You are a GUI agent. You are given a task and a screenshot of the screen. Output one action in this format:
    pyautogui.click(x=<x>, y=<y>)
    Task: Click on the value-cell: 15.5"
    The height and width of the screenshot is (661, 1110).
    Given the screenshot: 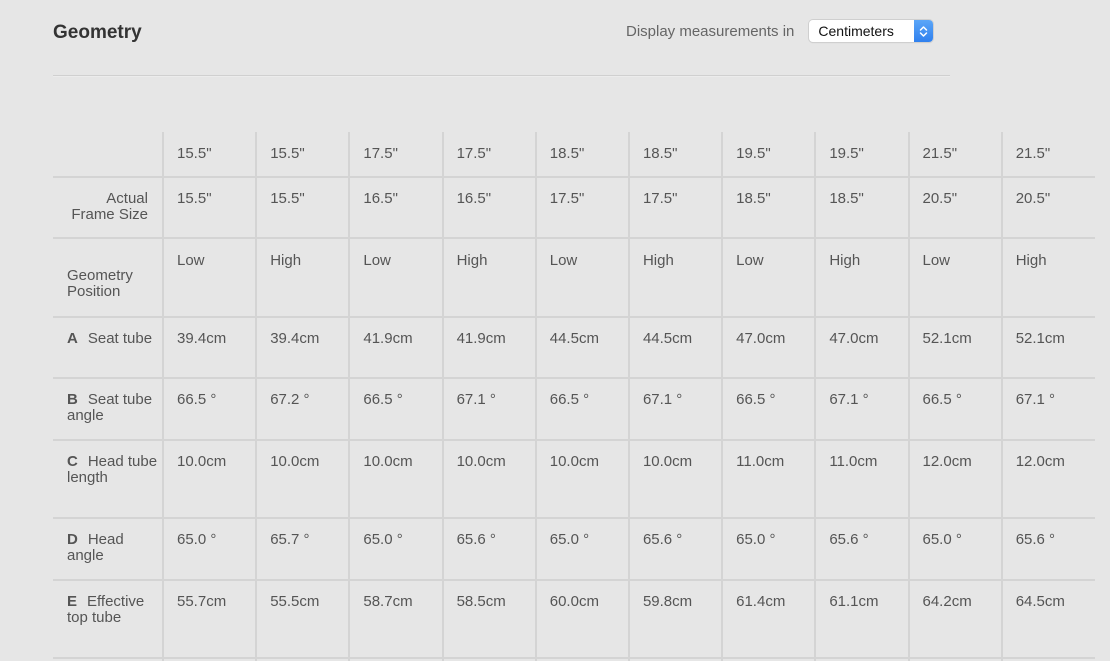 What is the action you would take?
    pyautogui.click(x=302, y=207)
    